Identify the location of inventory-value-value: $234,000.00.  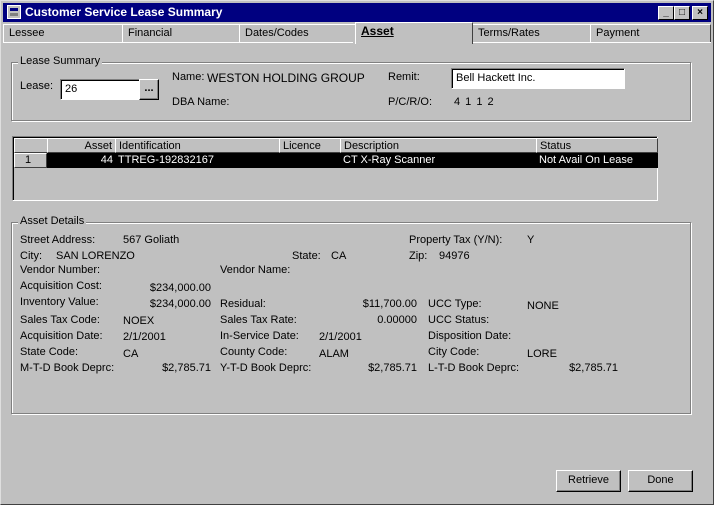
(180, 304).